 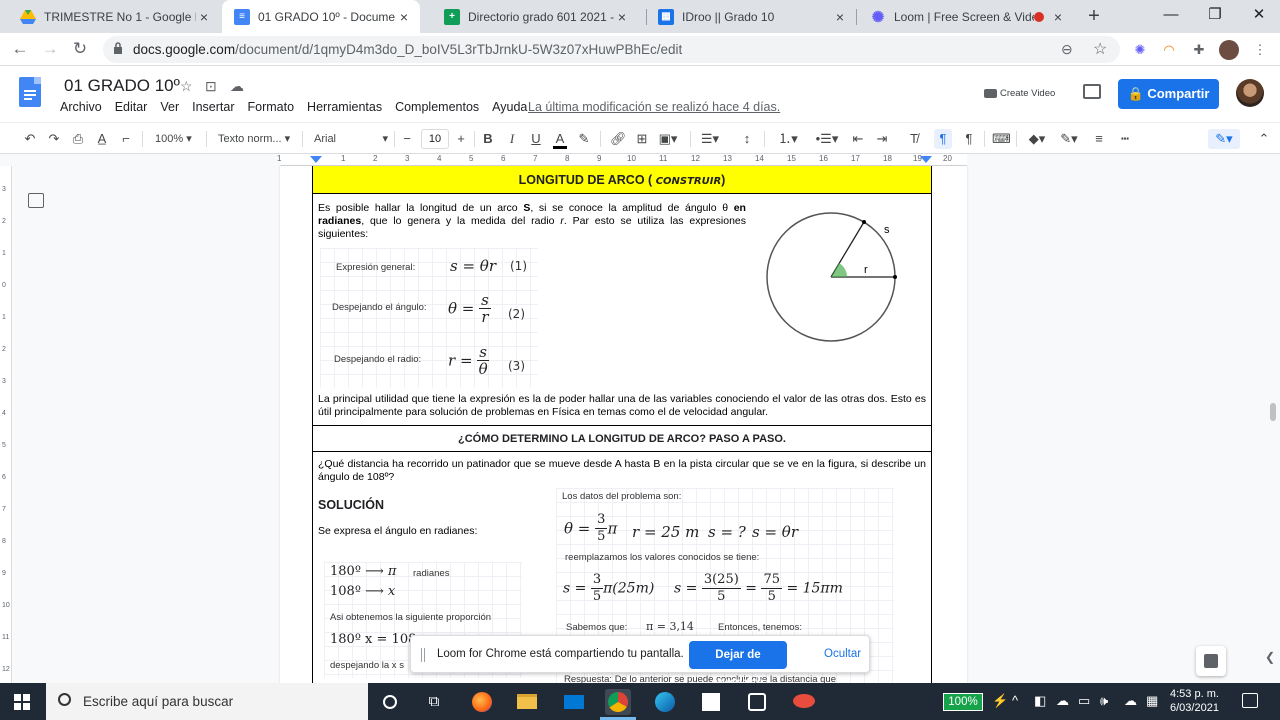 What do you see at coordinates (757, 702) in the screenshot?
I see `app-icon` at bounding box center [757, 702].